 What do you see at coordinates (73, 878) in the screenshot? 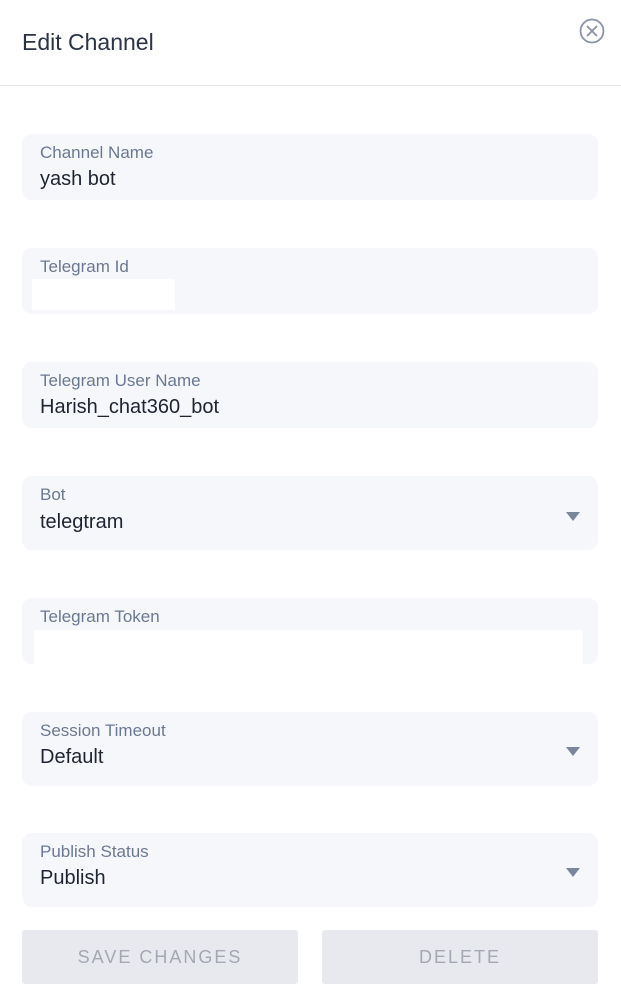
I see `publish-status-value: Publish` at bounding box center [73, 878].